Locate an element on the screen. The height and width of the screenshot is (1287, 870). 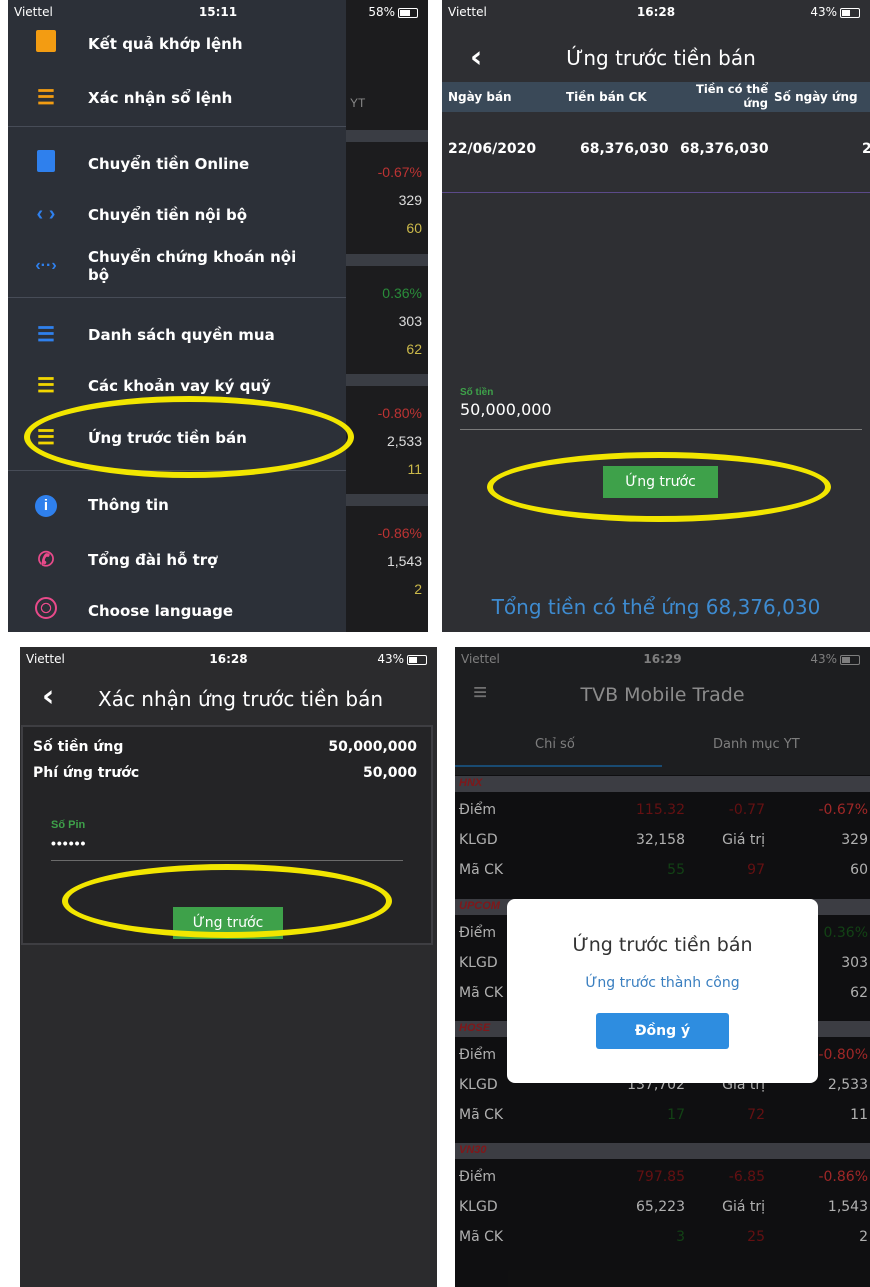
menu-item-thong-tin: i Thông tin is located at coordinates (177, 505).